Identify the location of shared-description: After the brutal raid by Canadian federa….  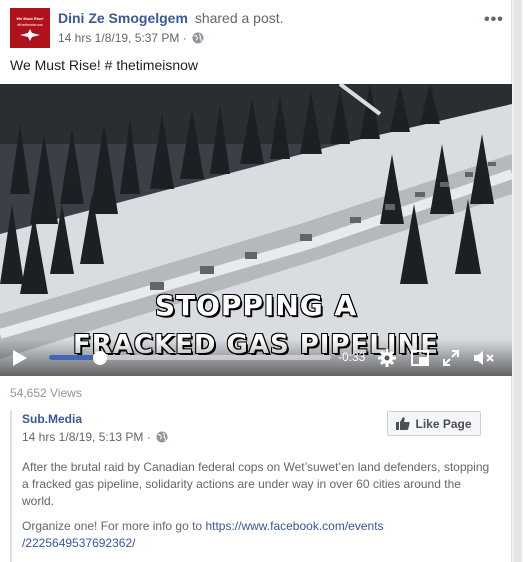
(256, 484).